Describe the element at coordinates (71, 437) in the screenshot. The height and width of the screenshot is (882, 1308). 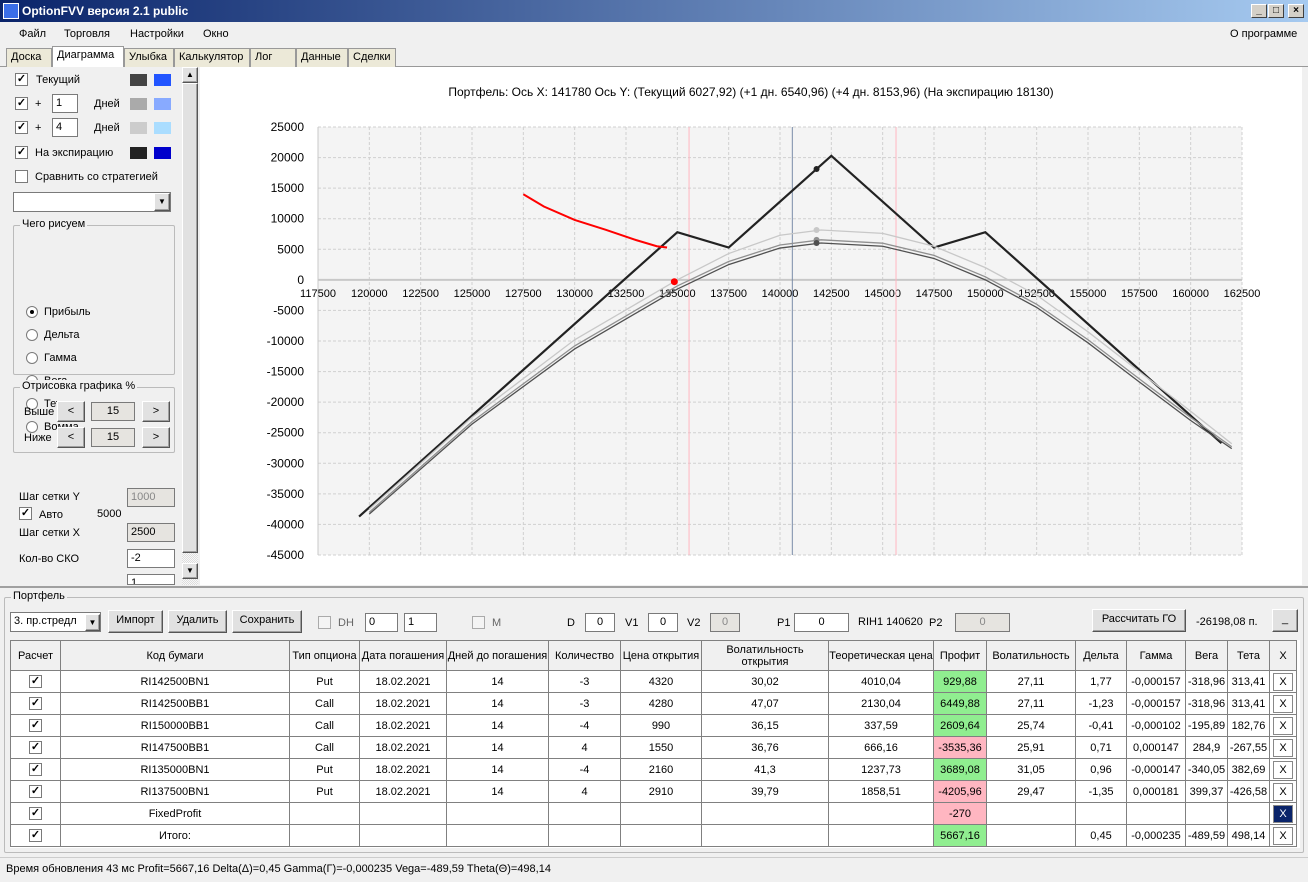
I see `below-decrease-button: <` at that location.